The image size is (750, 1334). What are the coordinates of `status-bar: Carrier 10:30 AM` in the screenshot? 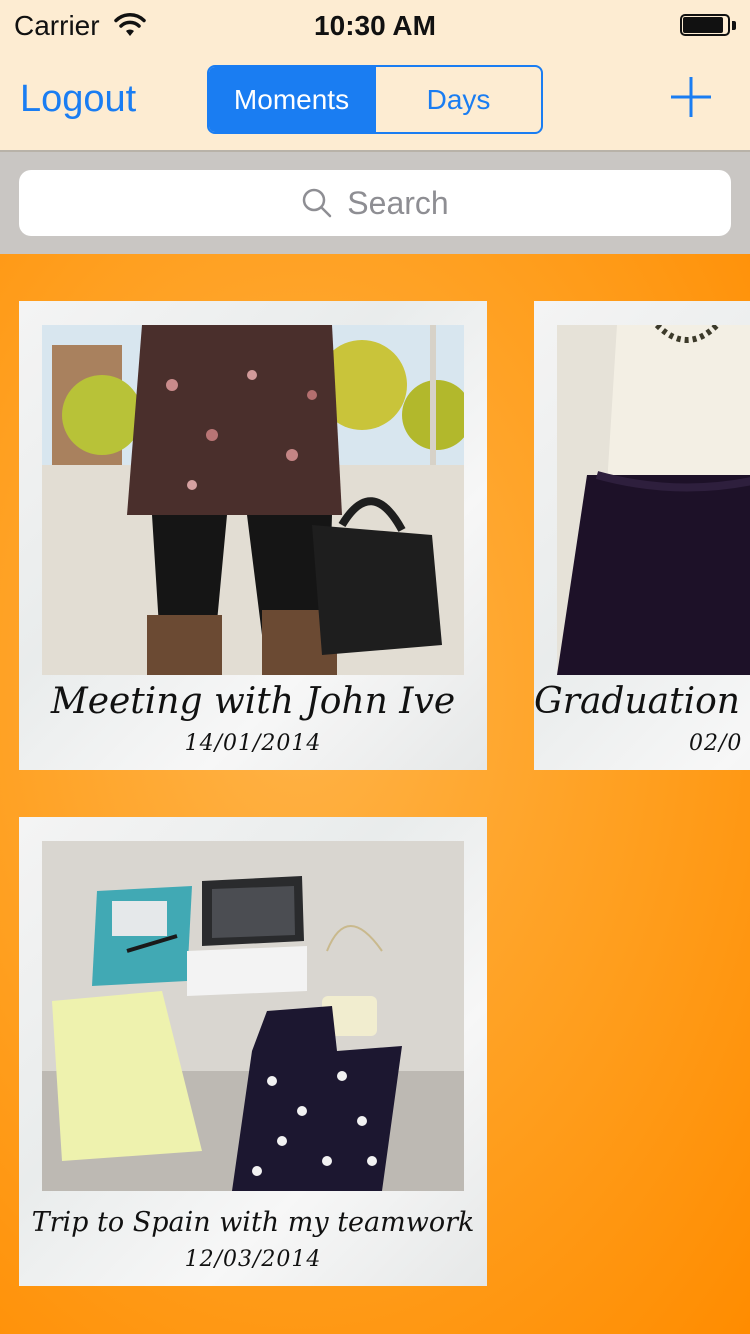 It's located at (375, 26).